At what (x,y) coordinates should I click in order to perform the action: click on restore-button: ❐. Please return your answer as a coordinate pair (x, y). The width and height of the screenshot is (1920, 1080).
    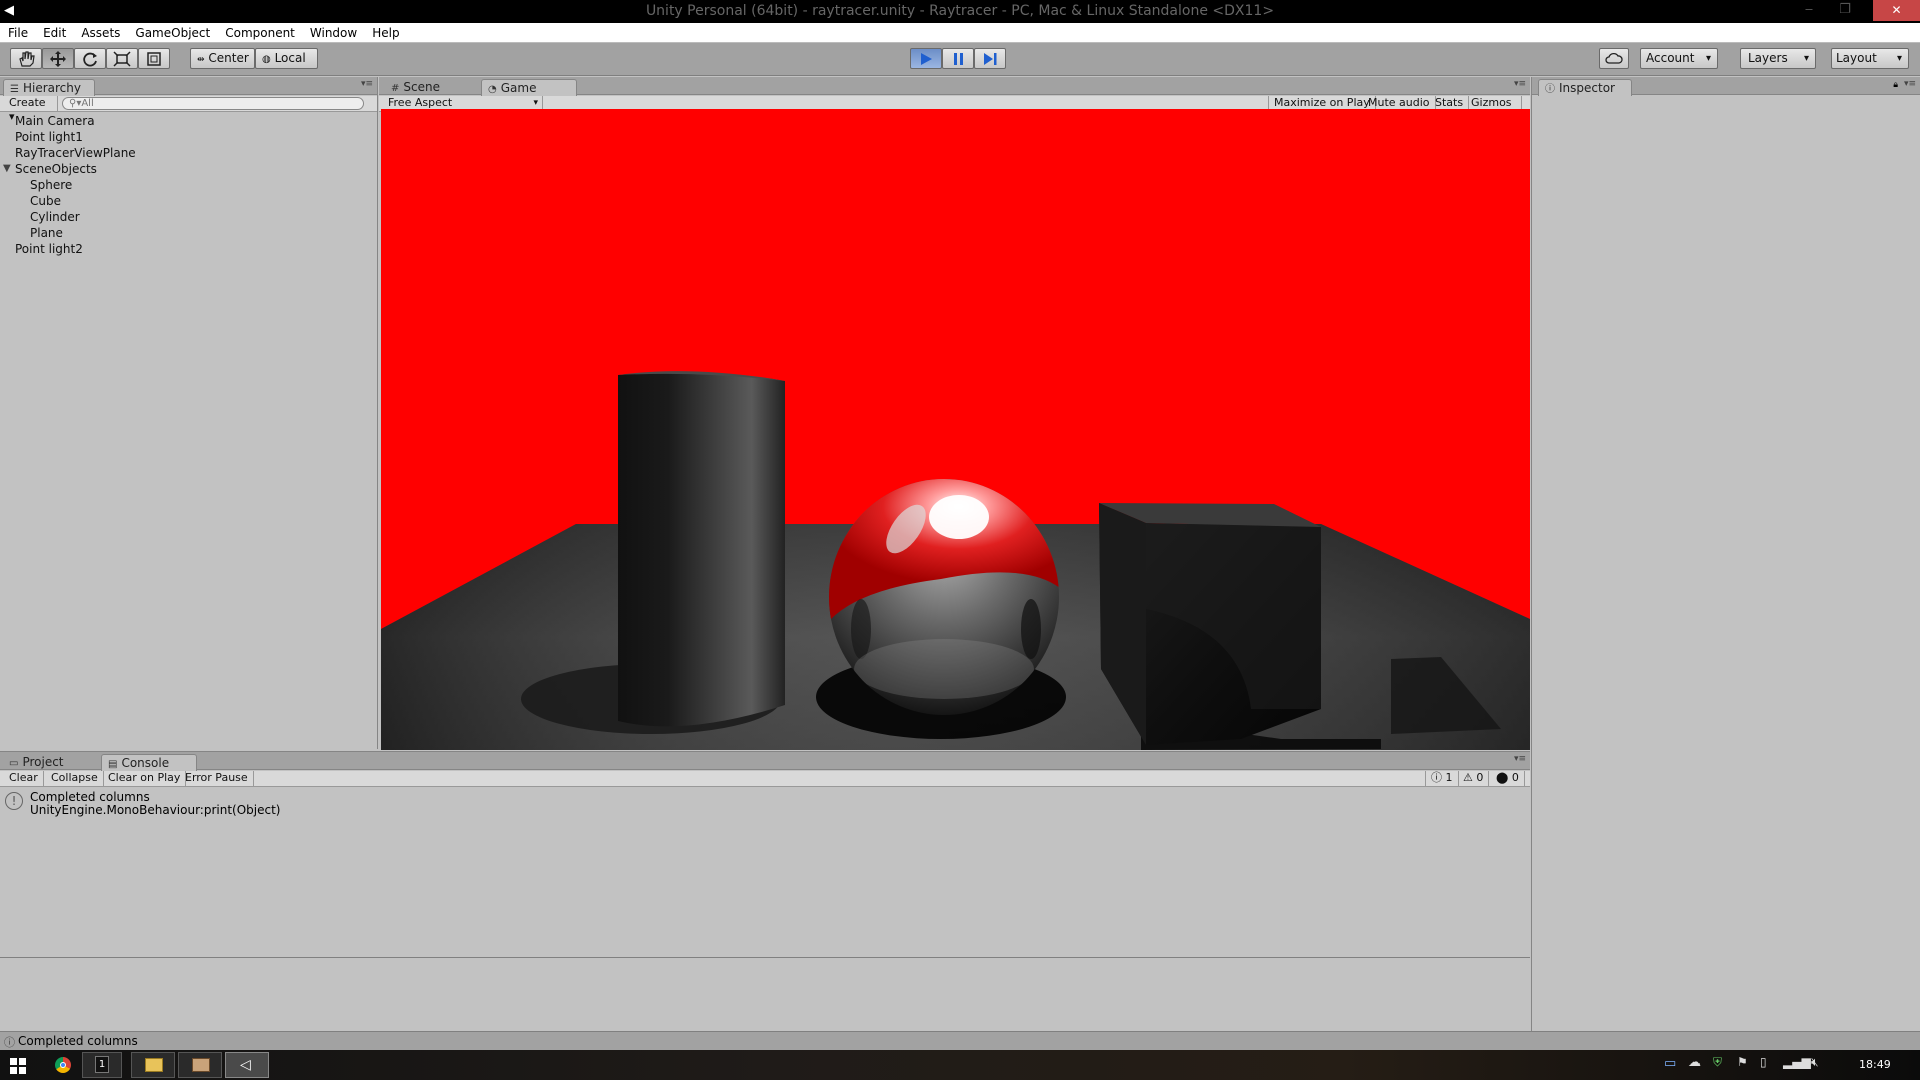
    Looking at the image, I should click on (1845, 10).